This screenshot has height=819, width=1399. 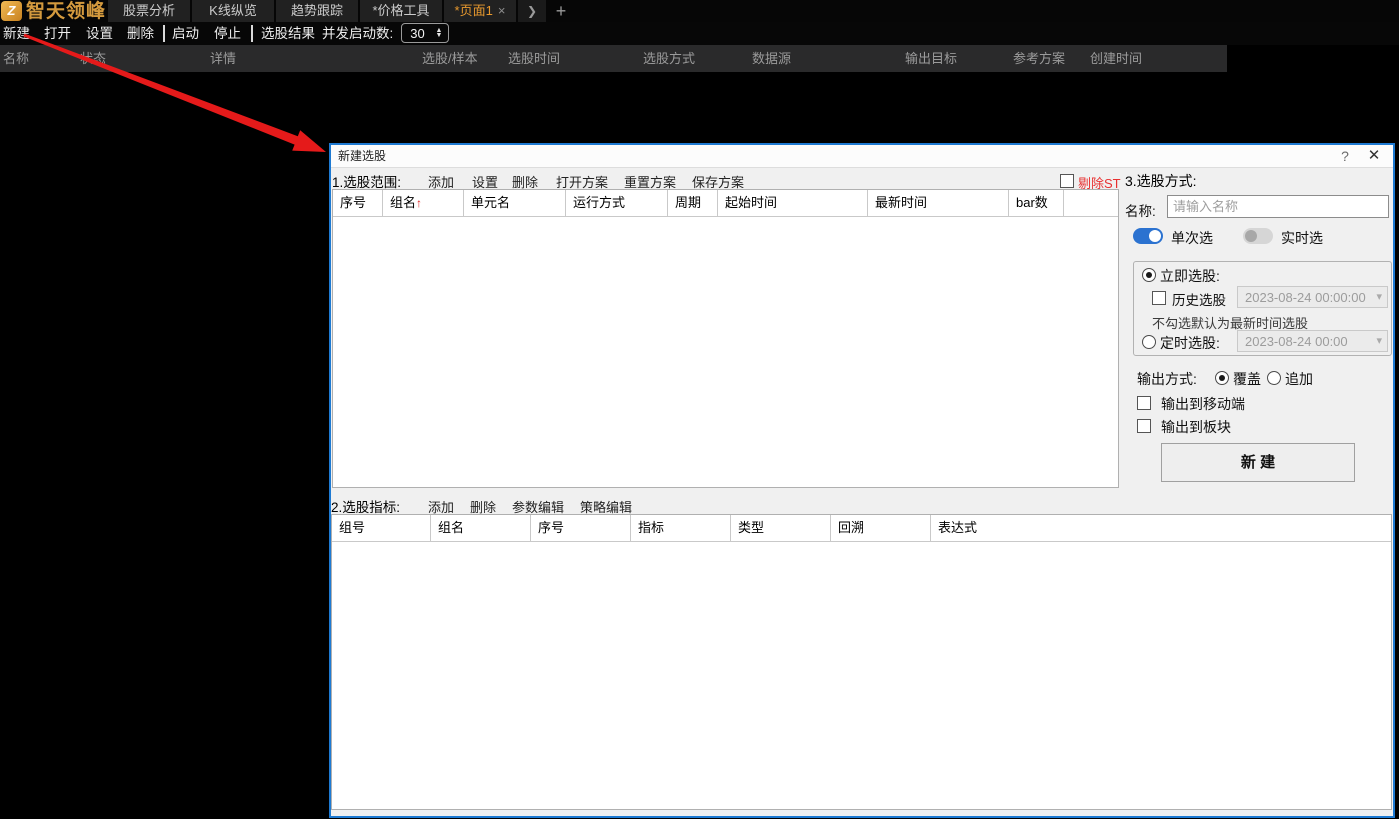 I want to click on col-ref-plan: 参考方案, so click(x=1039, y=58).